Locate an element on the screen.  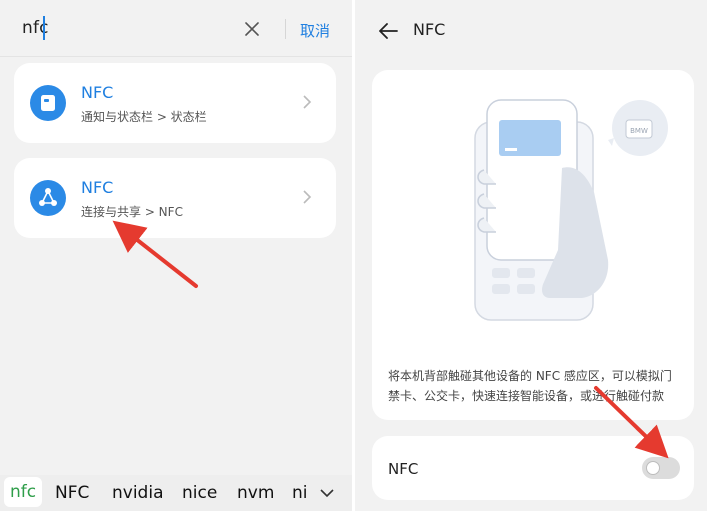
search-result-status-bar: NFC 通知与状态栏 > 状态栏 is located at coordinates (175, 103).